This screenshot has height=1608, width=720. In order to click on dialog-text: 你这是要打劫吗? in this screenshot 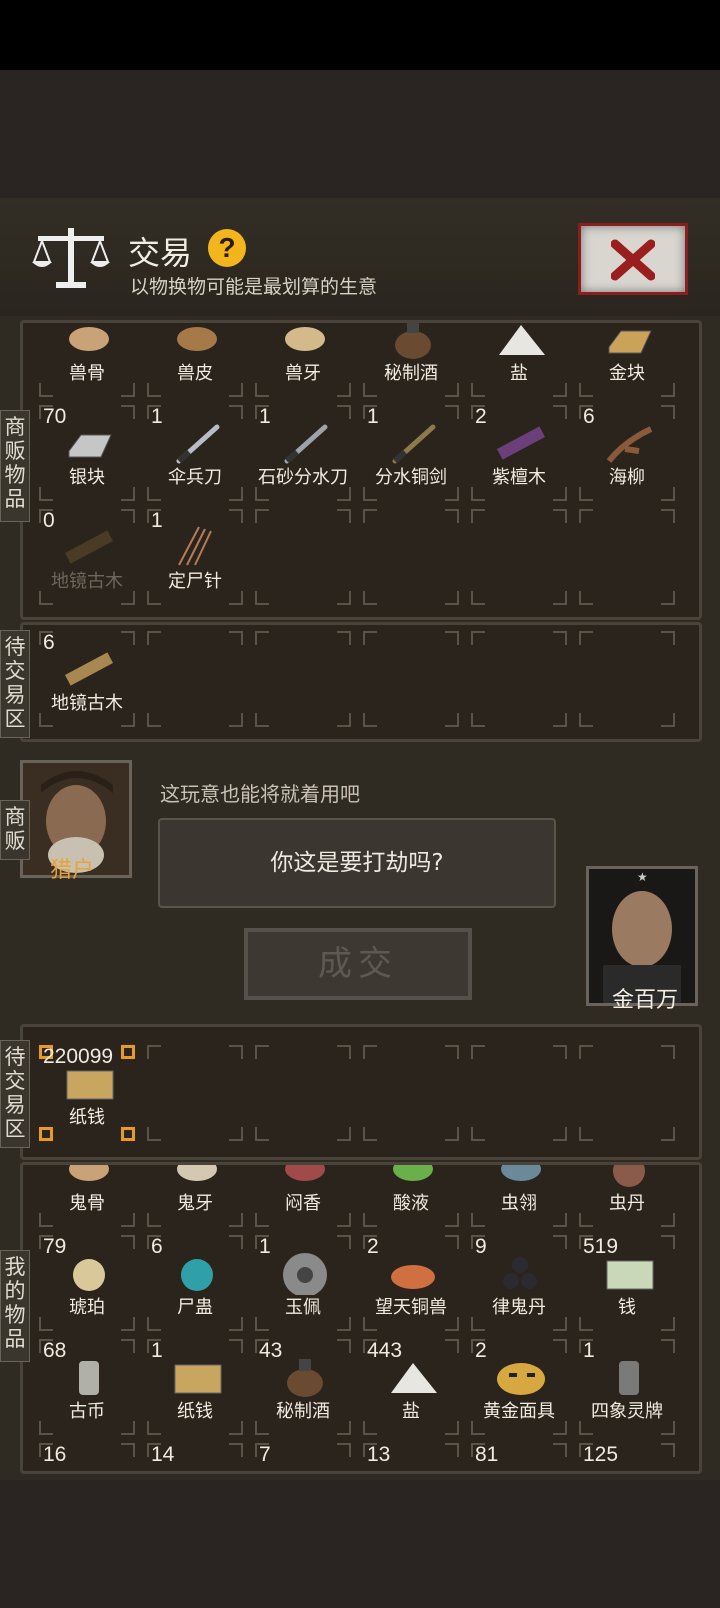, I will do `click(357, 863)`.